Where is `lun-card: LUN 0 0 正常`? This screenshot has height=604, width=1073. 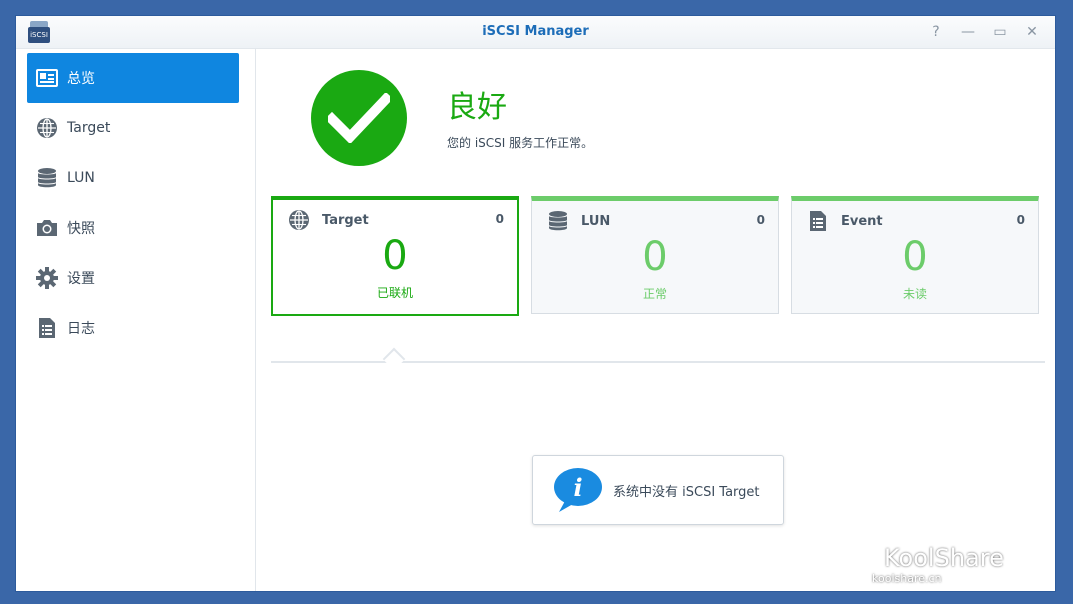
lun-card: LUN 0 0 正常 is located at coordinates (655, 255).